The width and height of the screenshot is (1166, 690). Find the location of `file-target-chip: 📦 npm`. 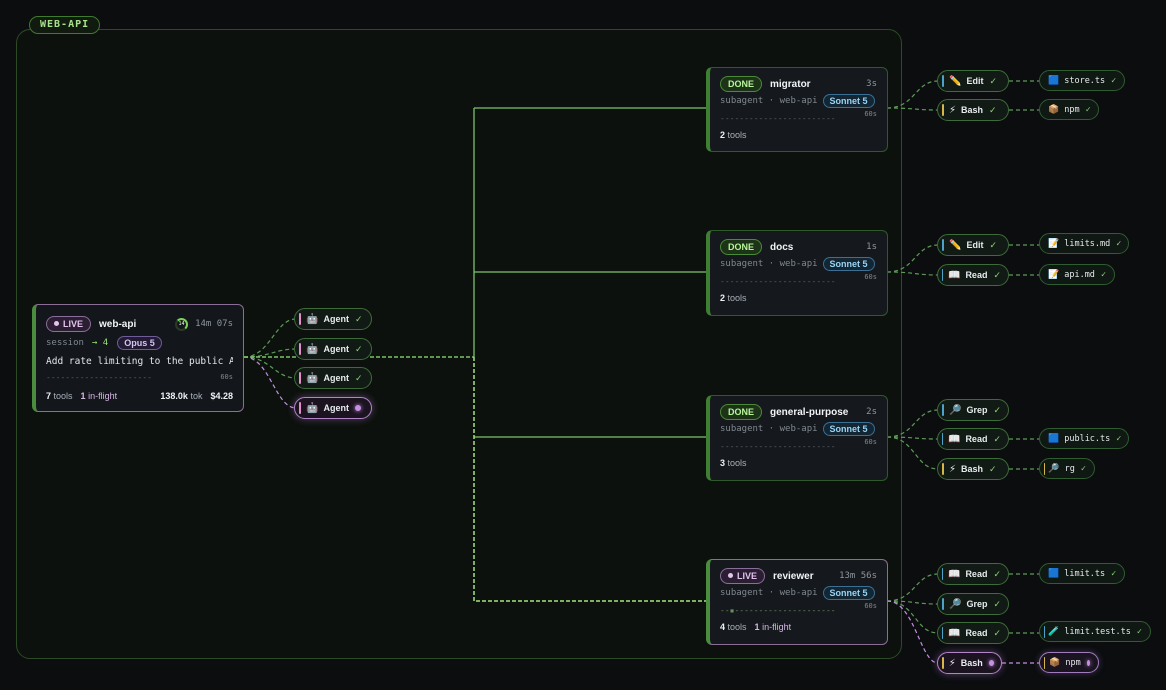

file-target-chip: 📦 npm is located at coordinates (1069, 662).